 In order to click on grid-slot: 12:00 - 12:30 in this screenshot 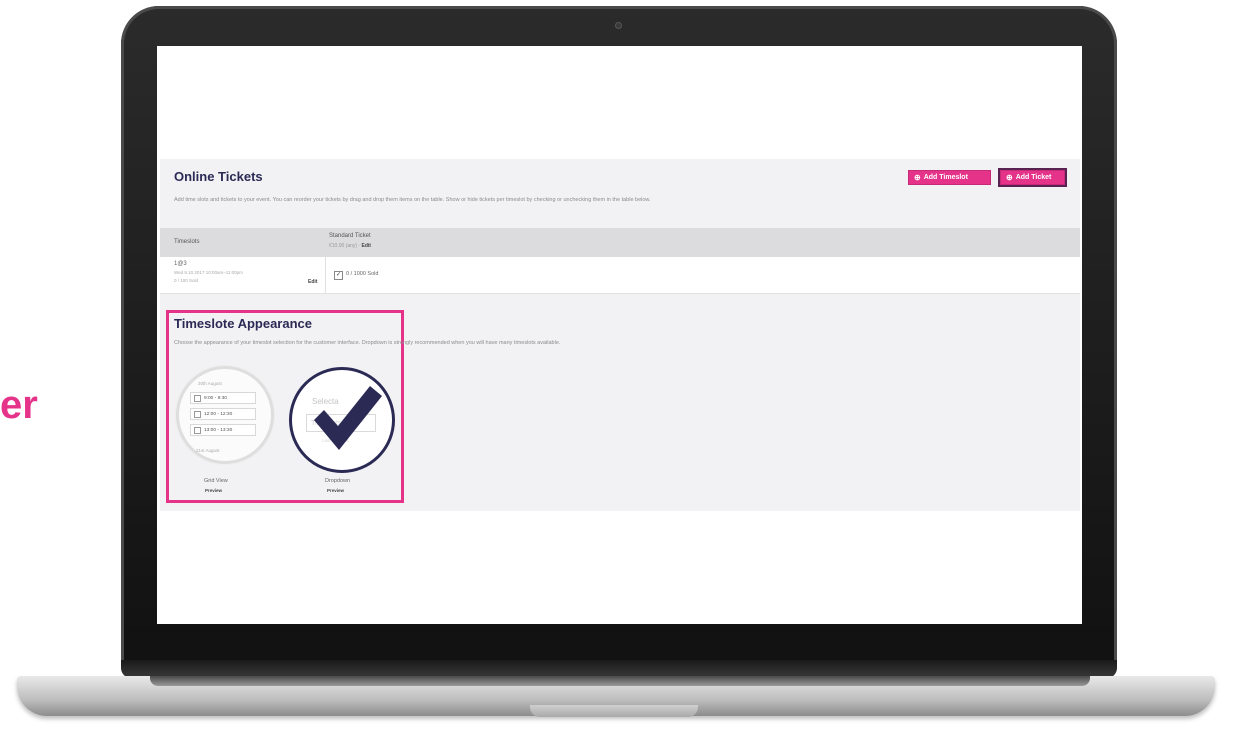, I will do `click(223, 414)`.